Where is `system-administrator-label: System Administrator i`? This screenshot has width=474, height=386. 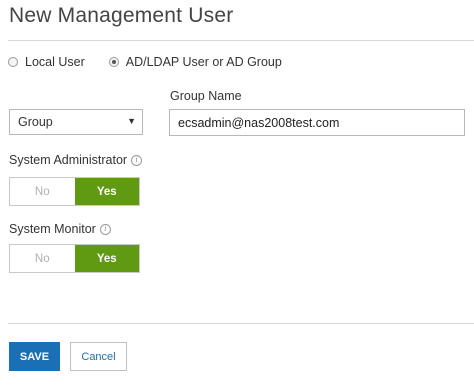 system-administrator-label: System Administrator i is located at coordinates (76, 160).